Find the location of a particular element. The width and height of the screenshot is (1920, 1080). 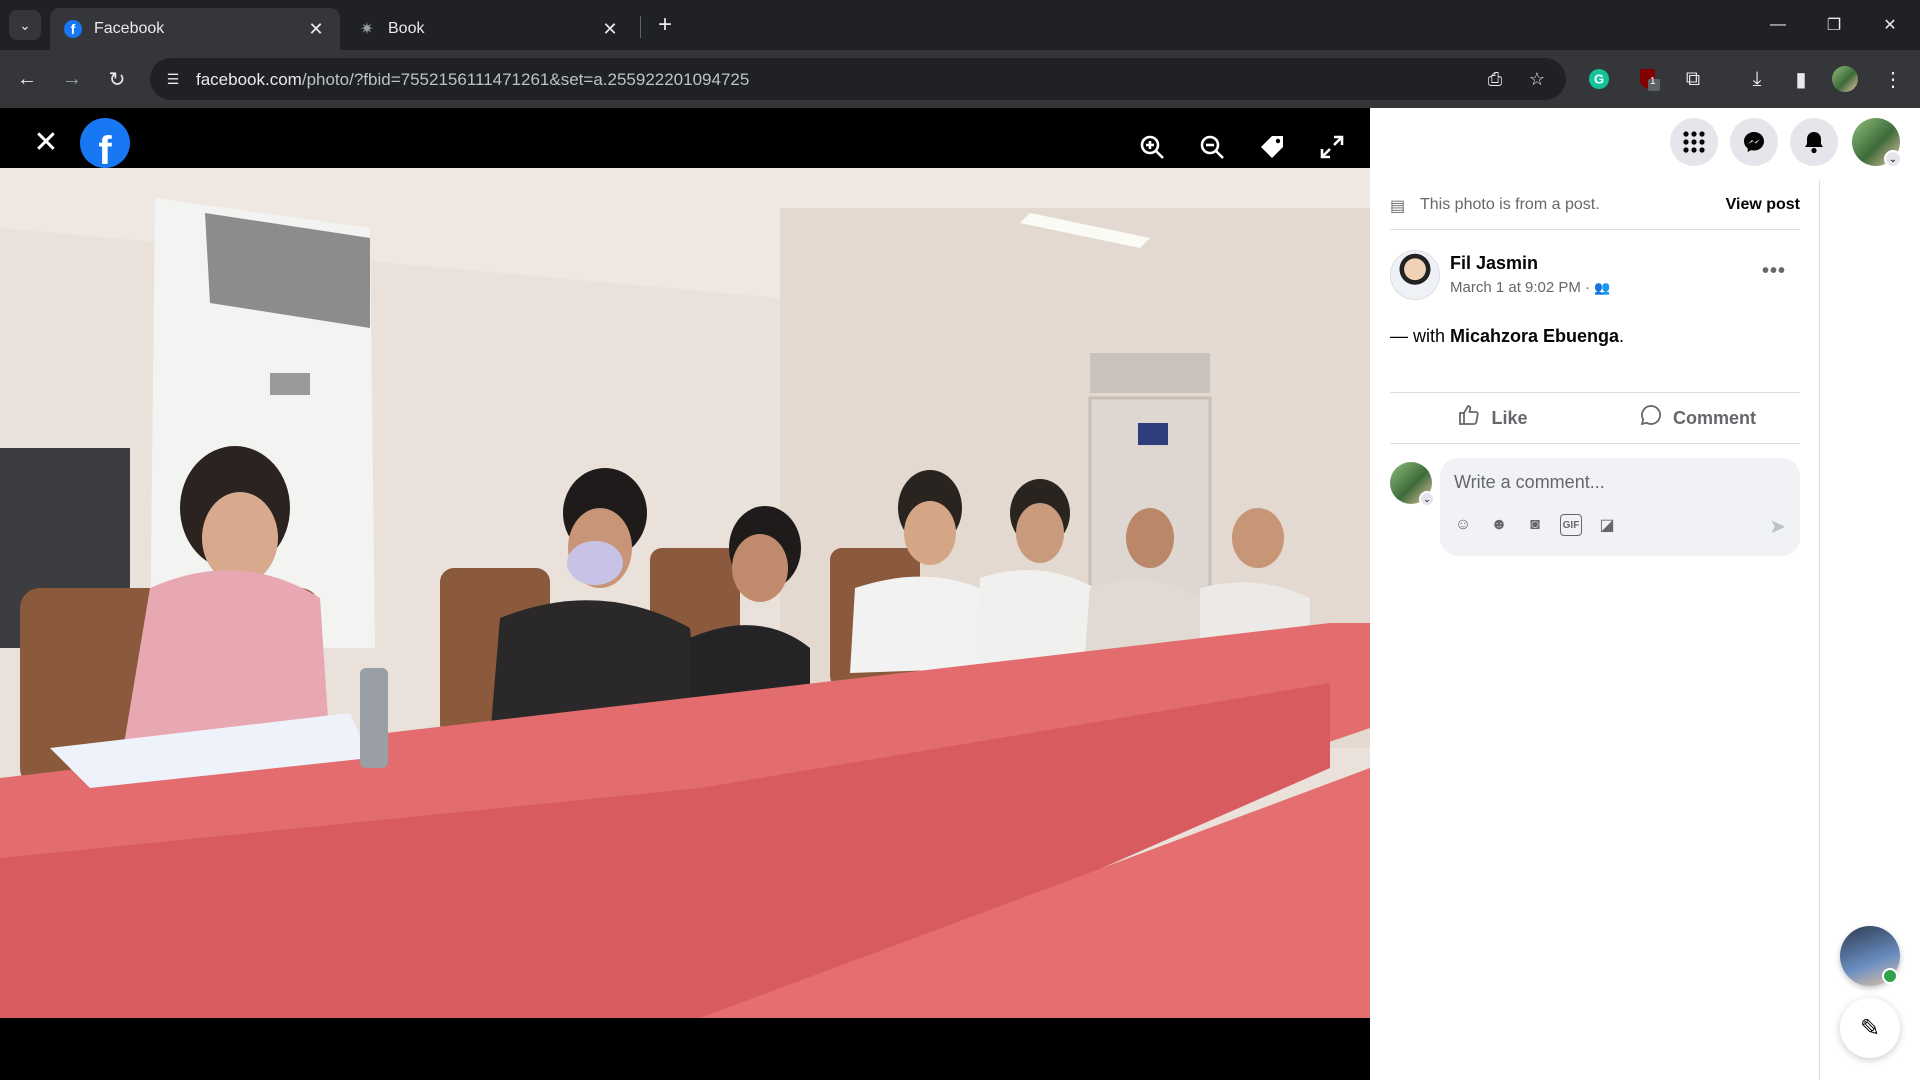

gif-icon: GIF is located at coordinates (1571, 525).